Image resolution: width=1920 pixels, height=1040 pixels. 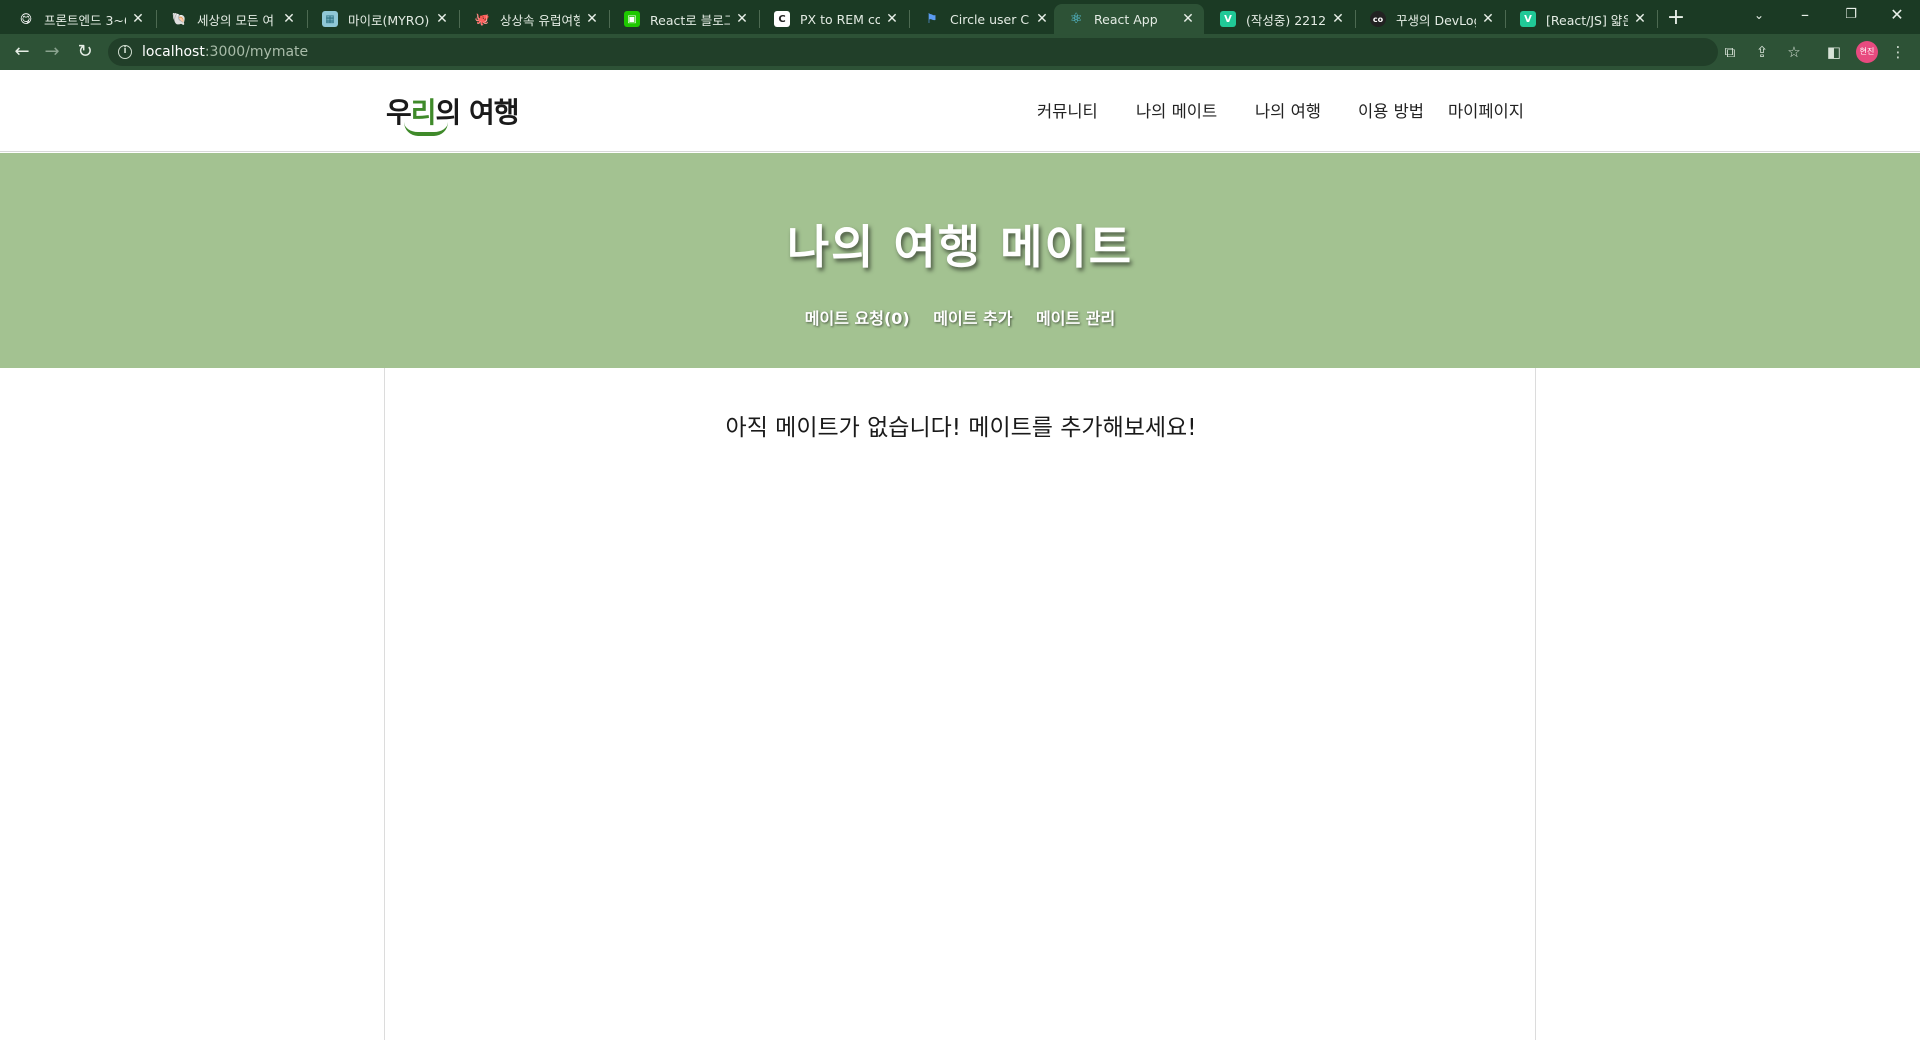 What do you see at coordinates (990, 19) in the screenshot?
I see `tab-title: Circle user Clas` at bounding box center [990, 19].